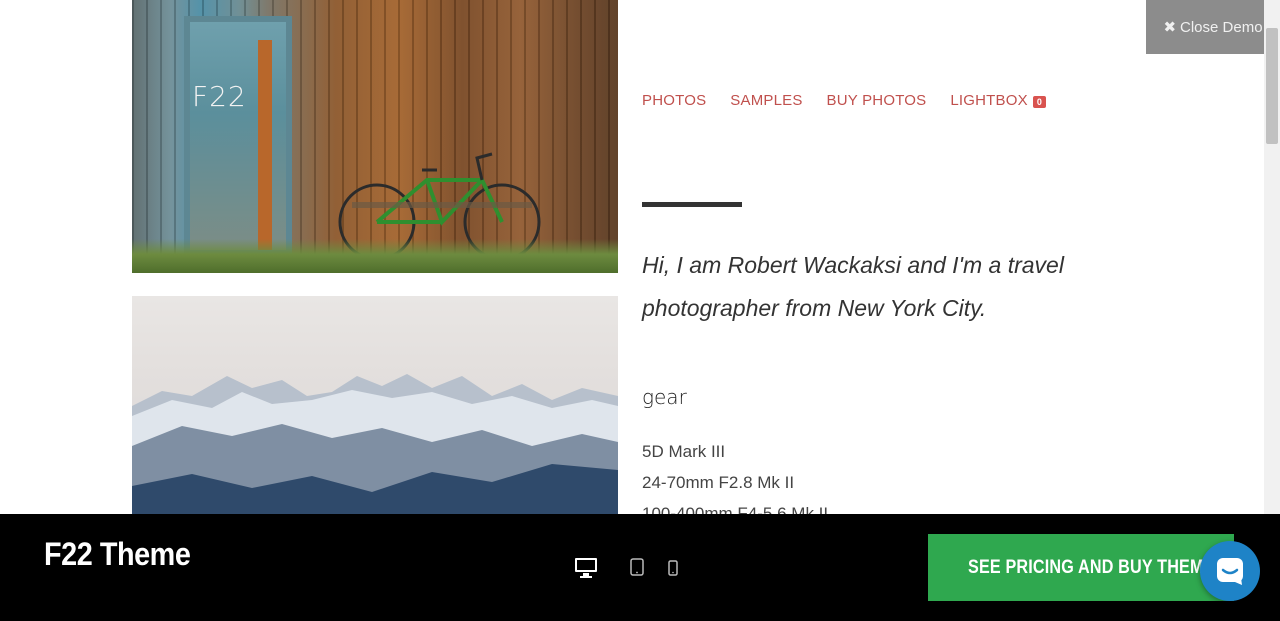  Describe the element at coordinates (1272, 86) in the screenshot. I see `scrollbar-thumb` at that location.